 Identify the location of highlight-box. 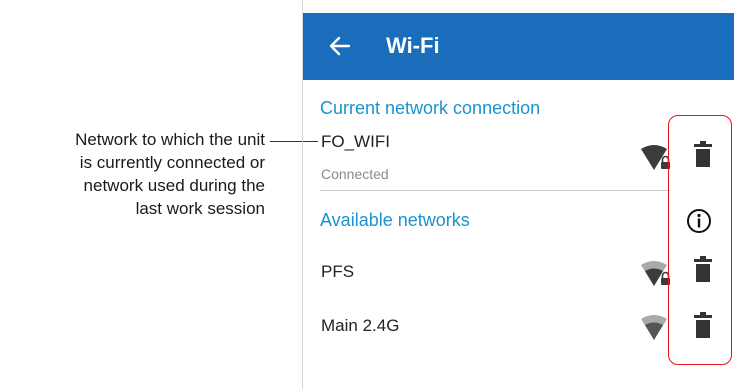
(700, 240).